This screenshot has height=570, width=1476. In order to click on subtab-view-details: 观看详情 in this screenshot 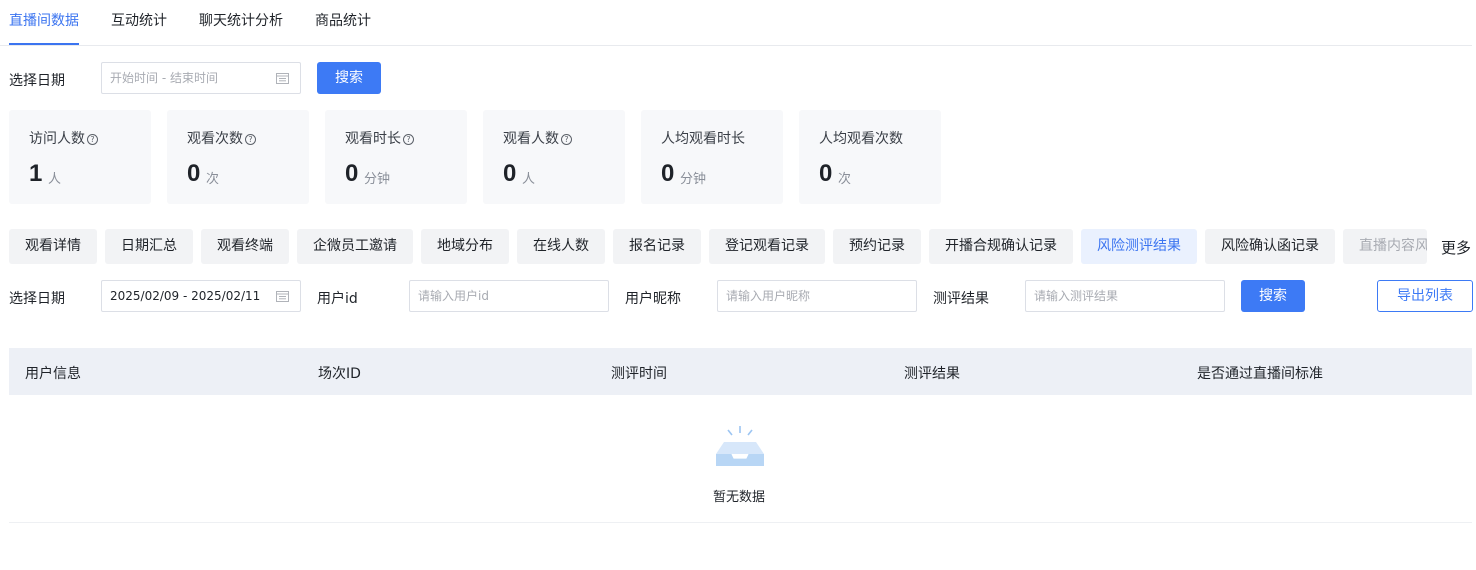, I will do `click(53, 246)`.